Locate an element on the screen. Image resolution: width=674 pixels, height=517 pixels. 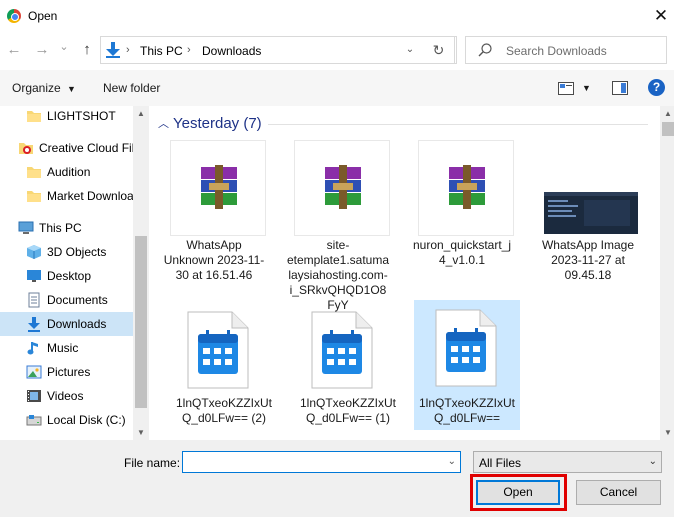
title-bar: Open ✕ is located at coordinates (337, 16).